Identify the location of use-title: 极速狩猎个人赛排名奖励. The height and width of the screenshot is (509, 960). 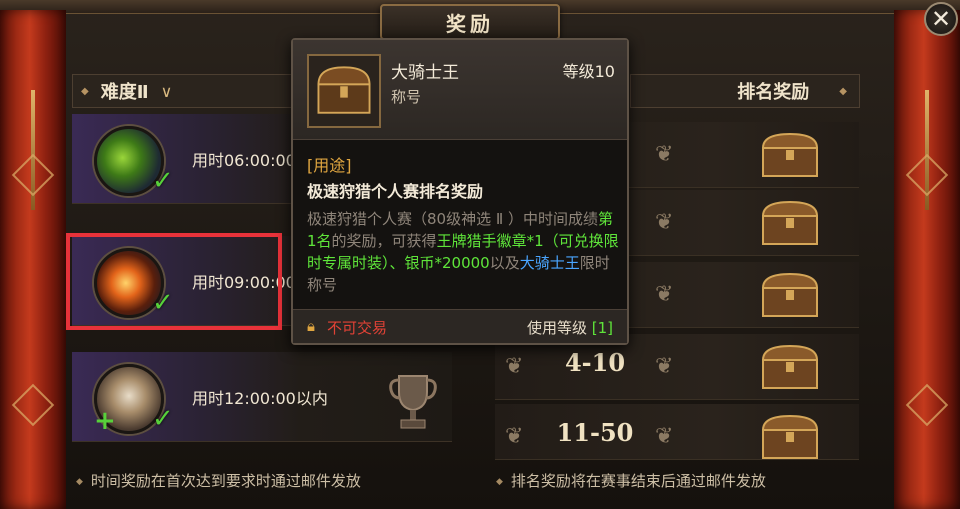
(395, 191).